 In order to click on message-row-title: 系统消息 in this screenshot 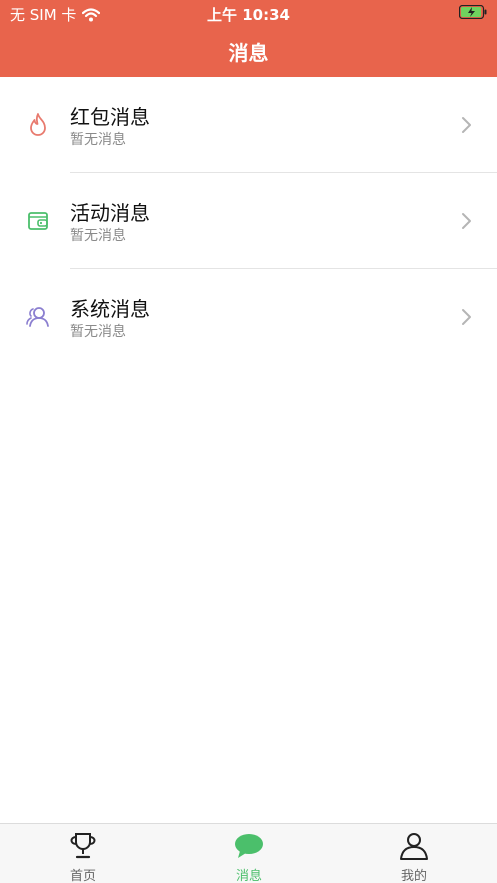, I will do `click(110, 309)`.